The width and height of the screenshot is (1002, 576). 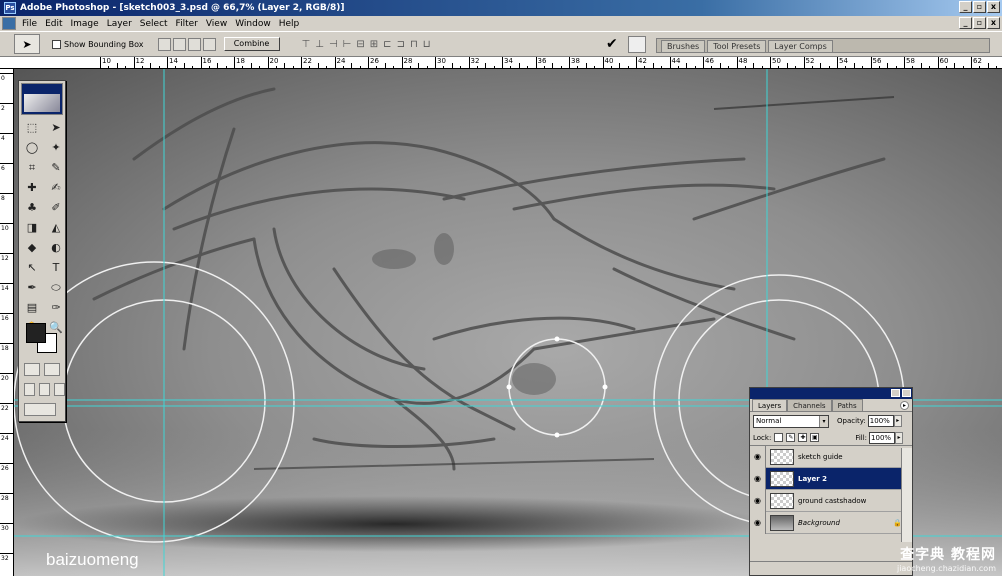 What do you see at coordinates (36, 333) in the screenshot?
I see `foreground-color-swatch` at bounding box center [36, 333].